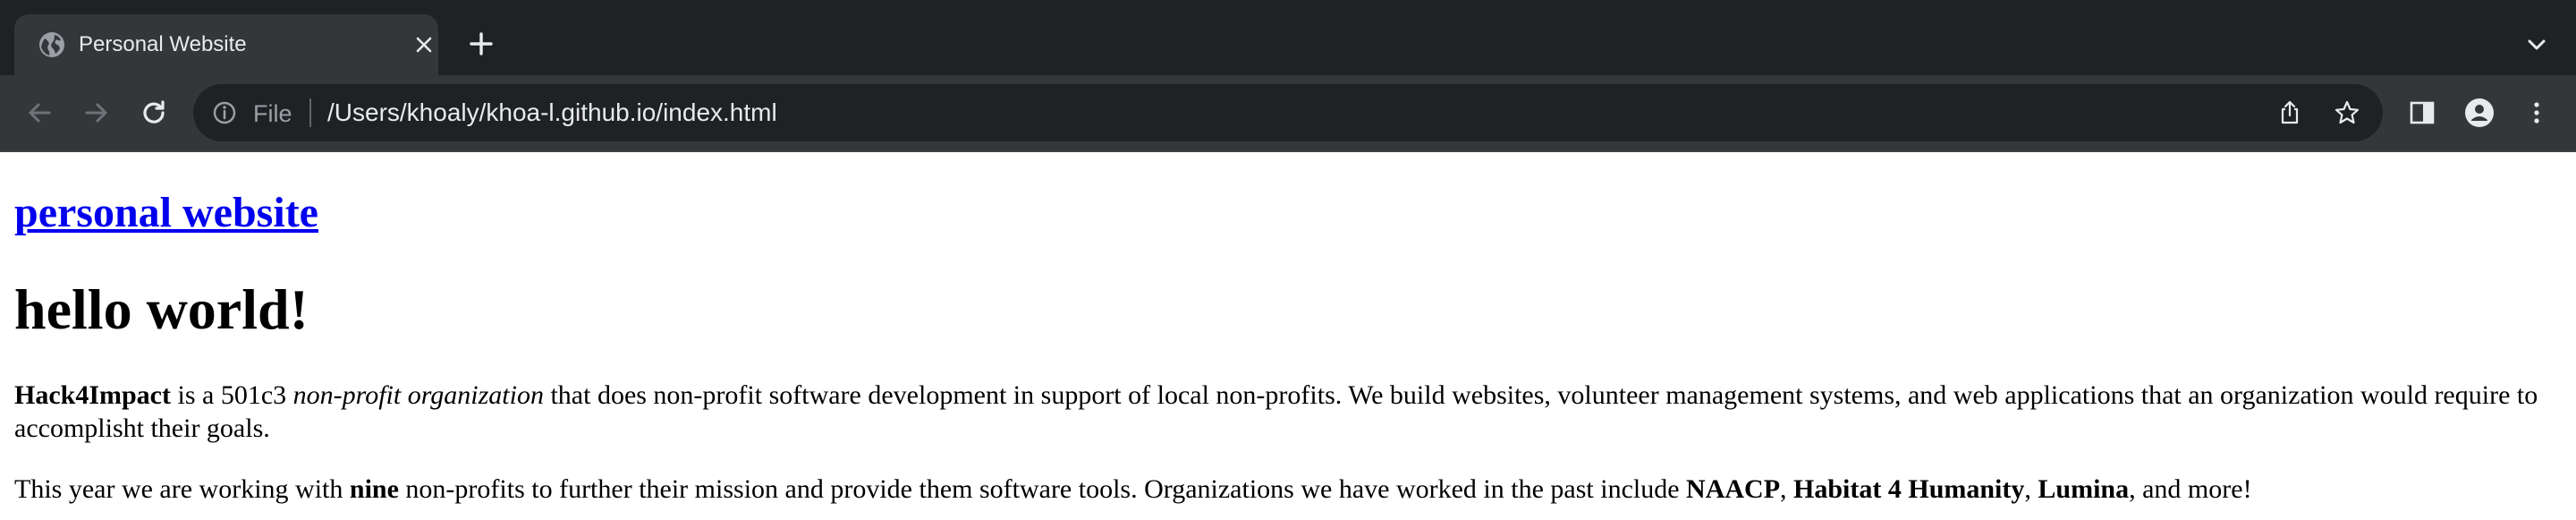 Image resolution: width=2576 pixels, height=520 pixels. What do you see at coordinates (2289, 113) in the screenshot?
I see `share-icon` at bounding box center [2289, 113].